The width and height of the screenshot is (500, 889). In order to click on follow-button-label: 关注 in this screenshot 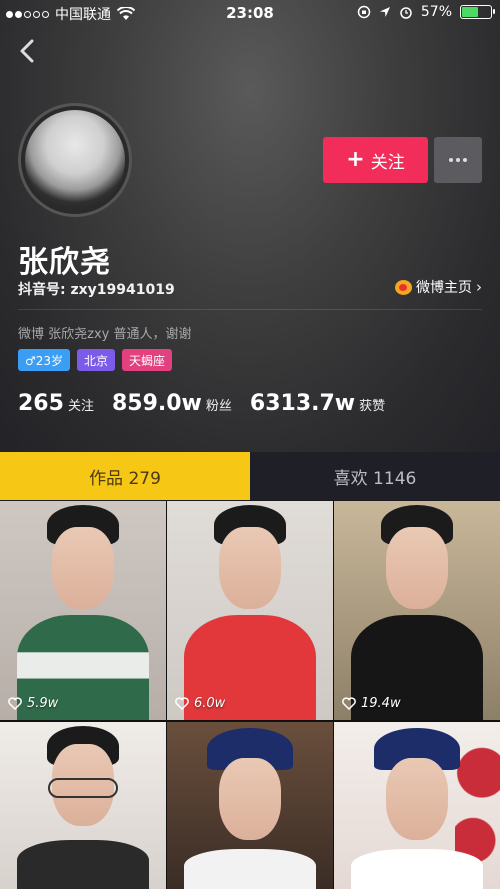, I will do `click(387, 162)`.